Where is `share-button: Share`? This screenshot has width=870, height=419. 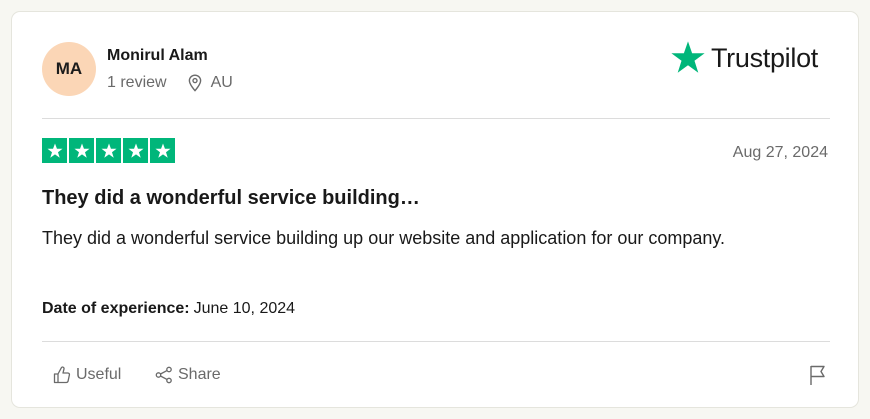
share-button: Share is located at coordinates (187, 375).